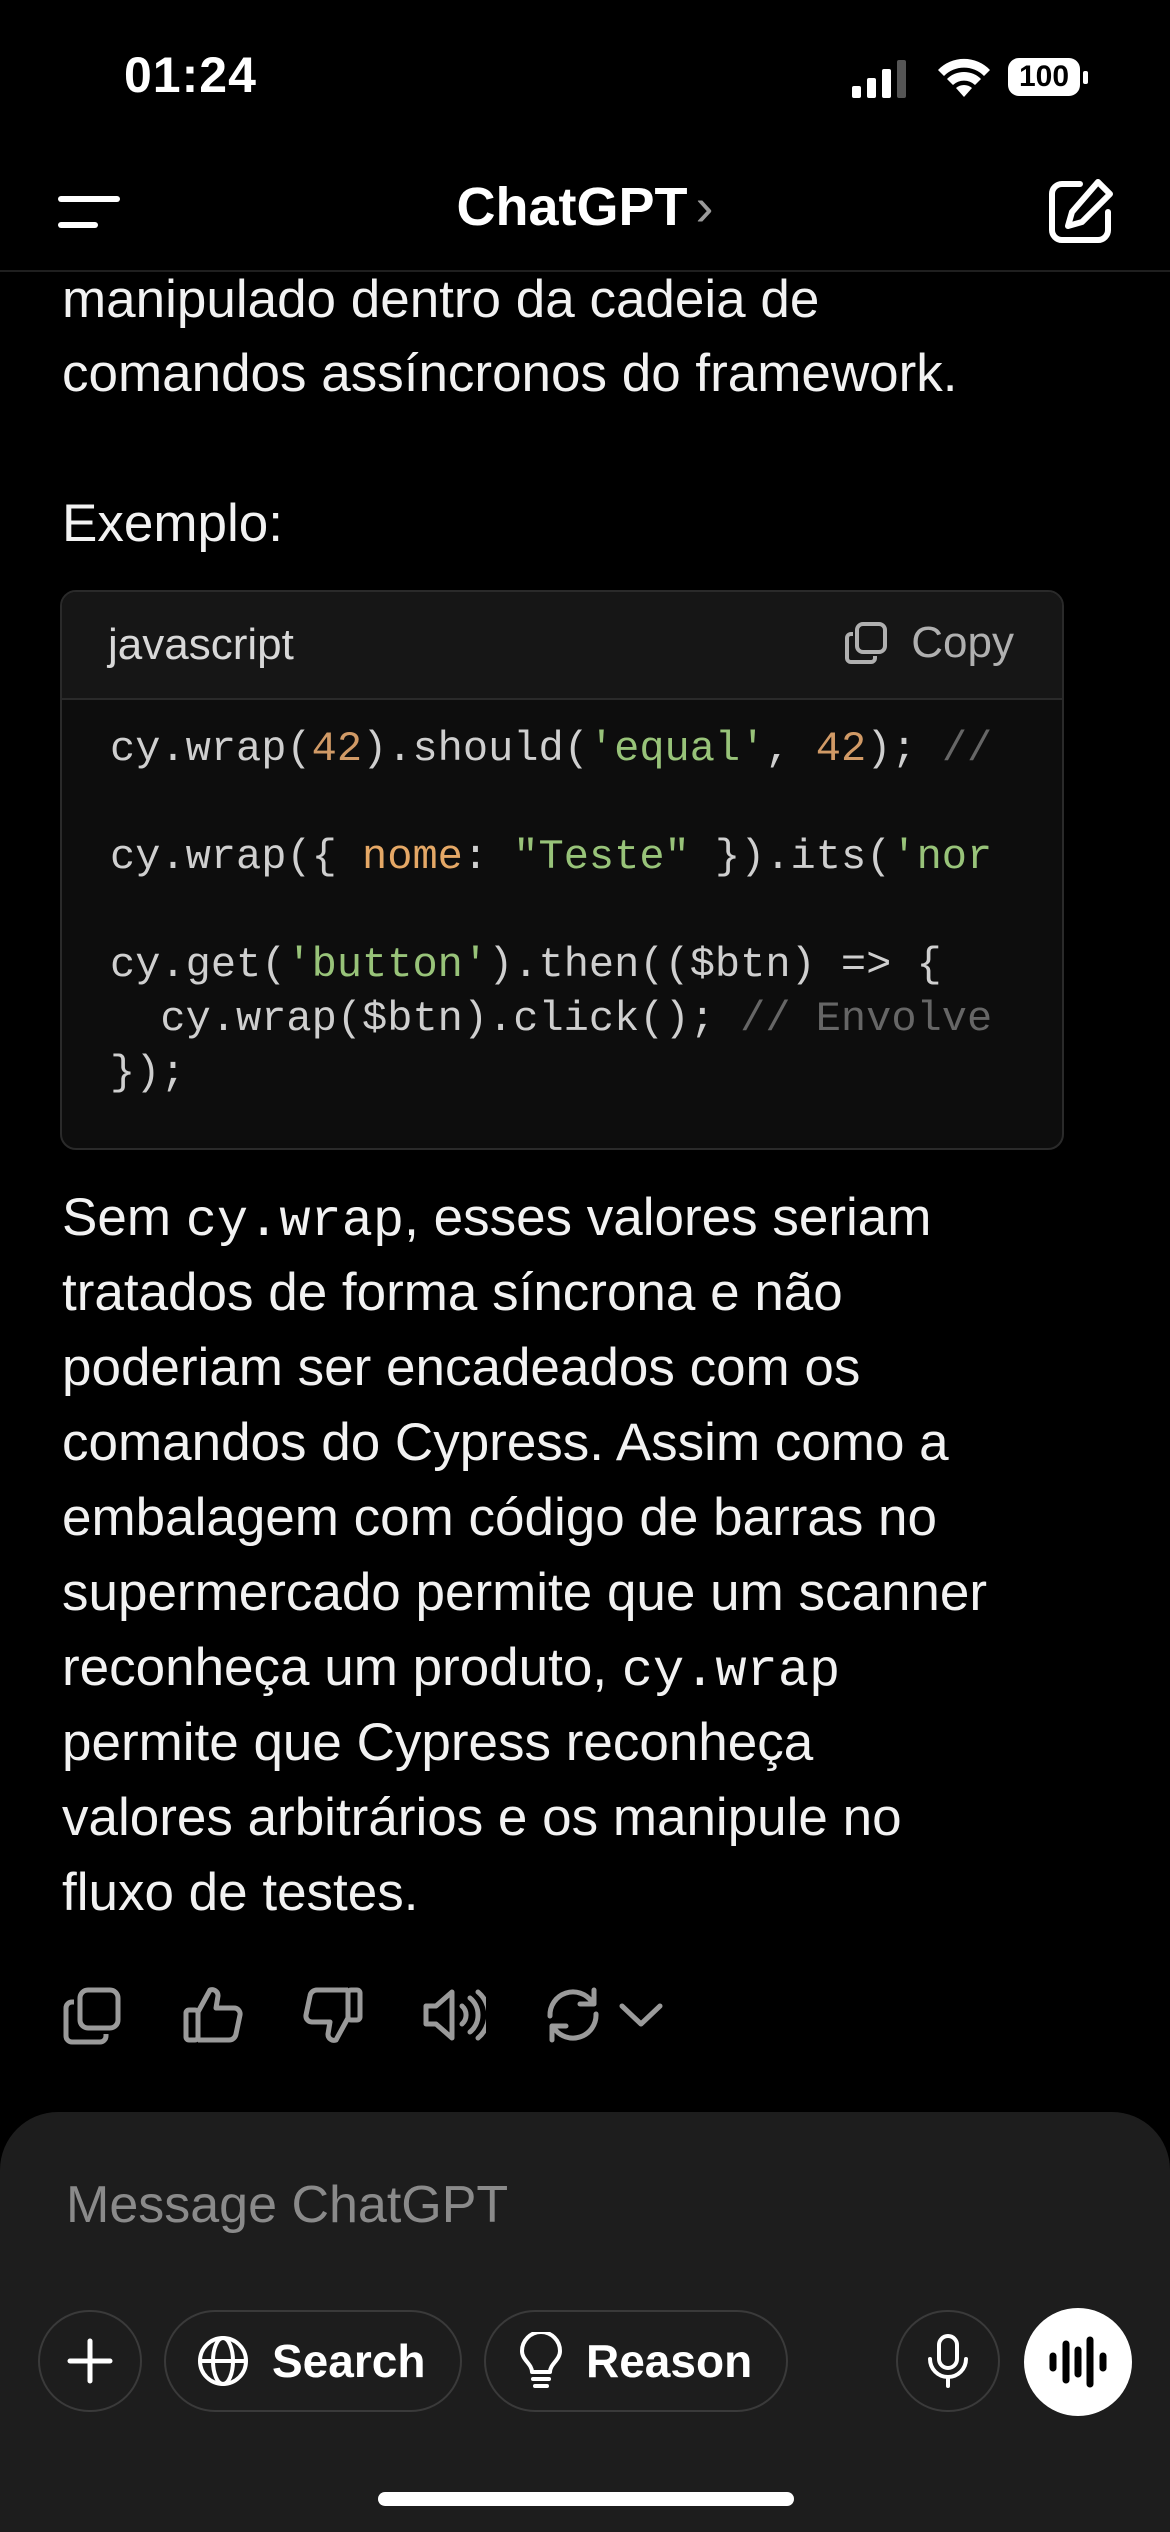 The height and width of the screenshot is (2532, 1170). Describe the element at coordinates (669, 2361) in the screenshot. I see `reason-label: Reason` at that location.